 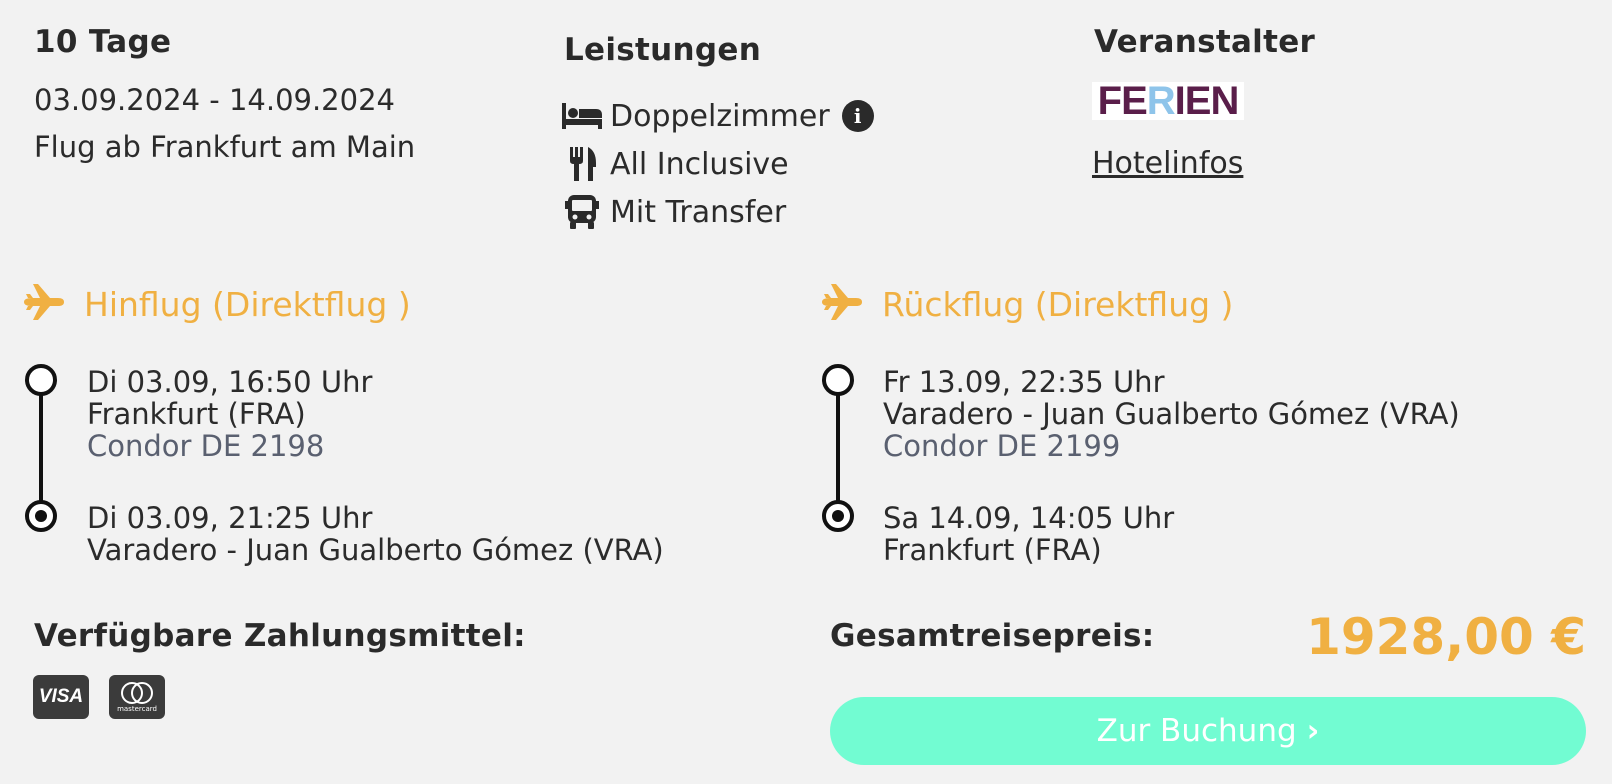 What do you see at coordinates (992, 636) in the screenshot?
I see `total-label: Gesamtreisepreis:` at bounding box center [992, 636].